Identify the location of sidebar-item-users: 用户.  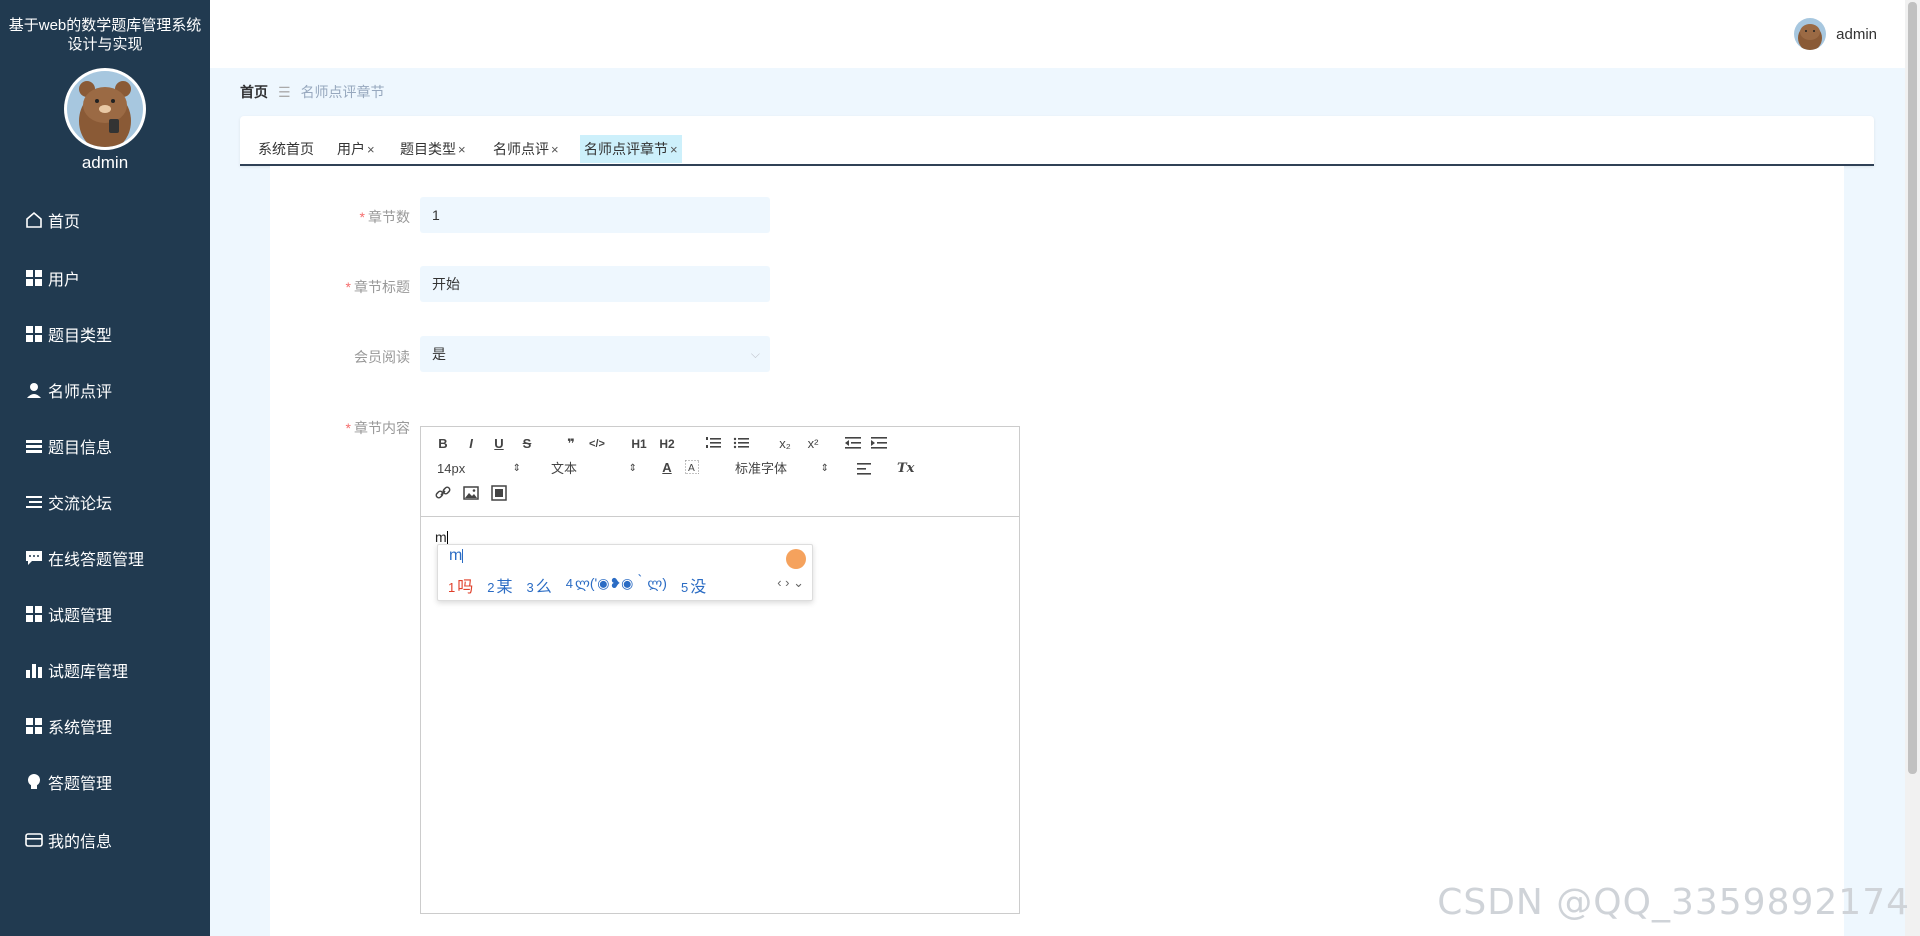
(105, 278).